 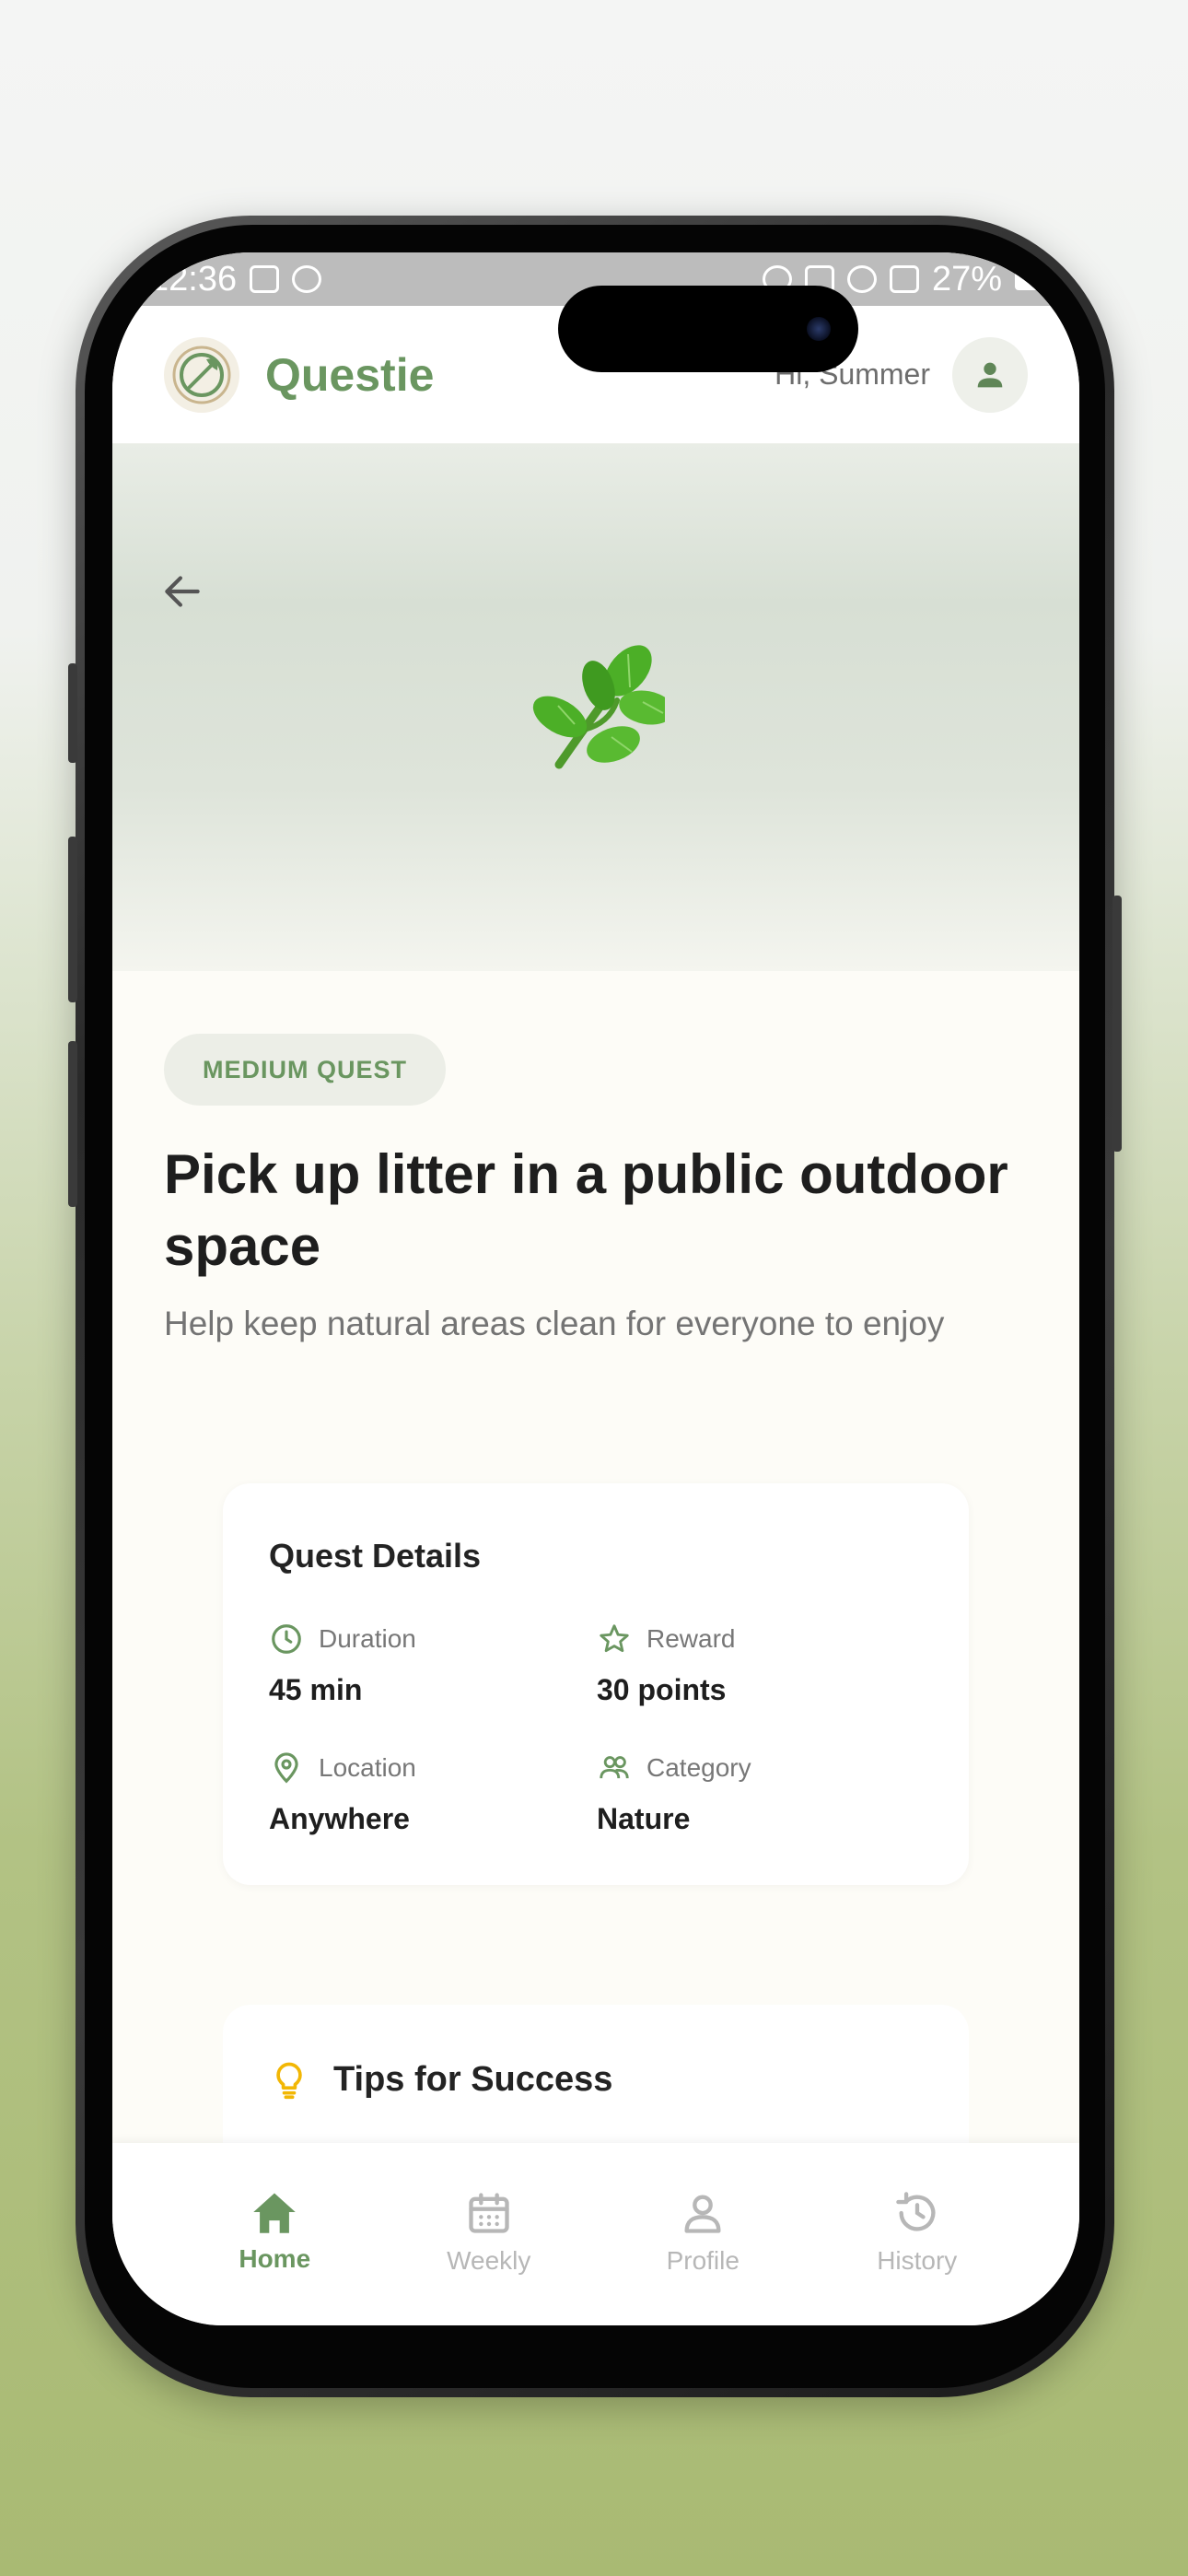 I want to click on nav-history: History, so click(x=917, y=2234).